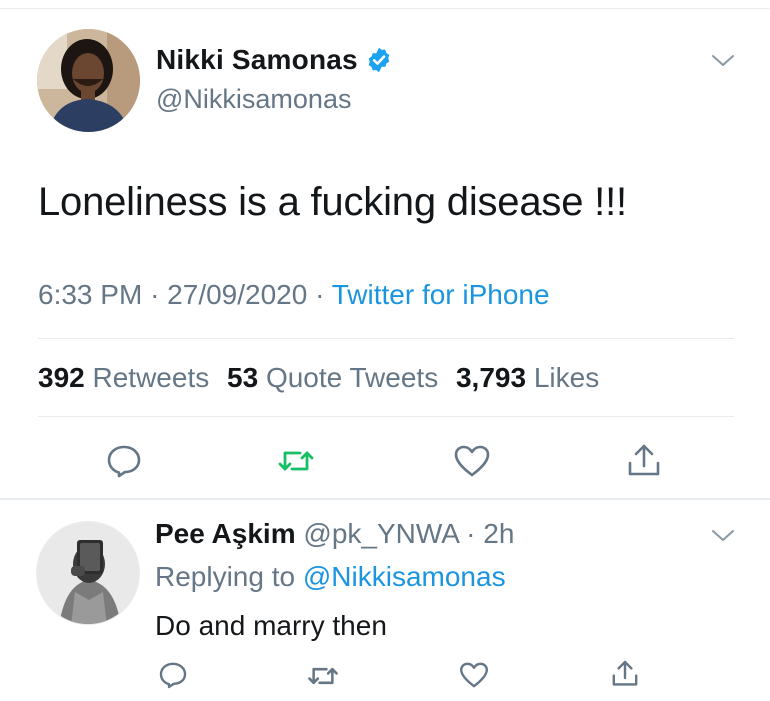 This screenshot has height=701, width=770. Describe the element at coordinates (385, 499) in the screenshot. I see `section-divider` at that location.